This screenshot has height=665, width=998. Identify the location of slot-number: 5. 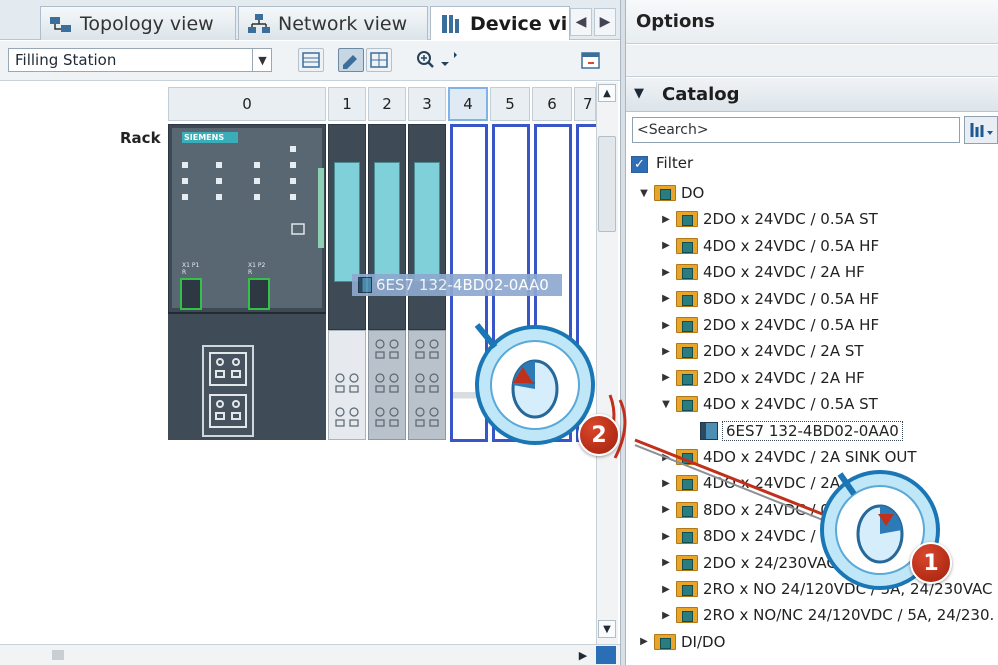
(510, 104).